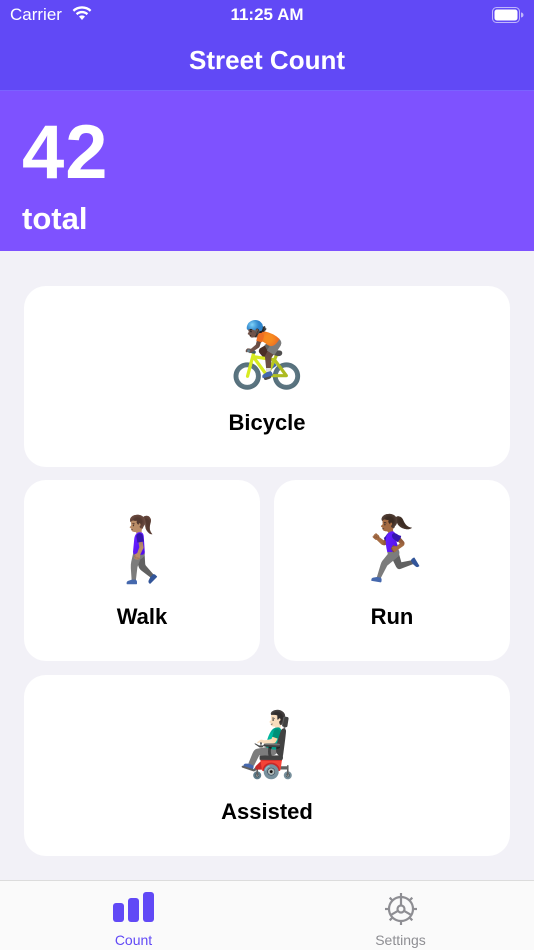 The image size is (534, 950). I want to click on navigation-bar: Street Count, so click(267, 60).